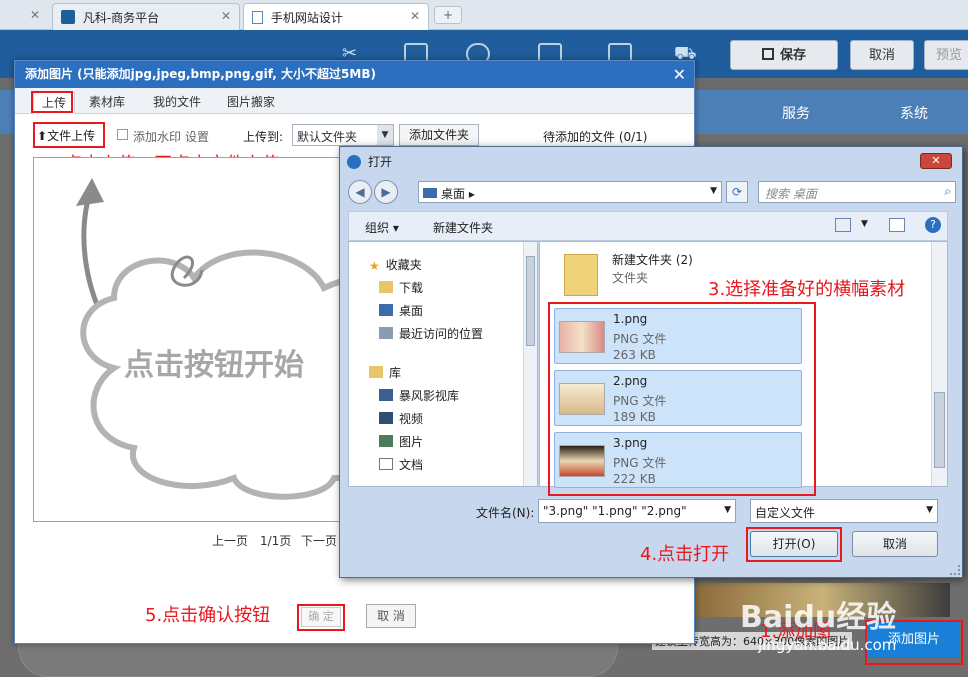 This screenshot has height=677, width=968. What do you see at coordinates (947, 191) in the screenshot?
I see `search-icon: ⌕` at bounding box center [947, 191].